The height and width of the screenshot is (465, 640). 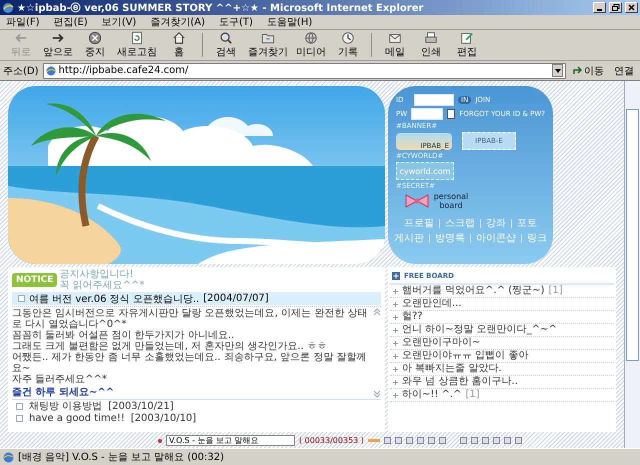 What do you see at coordinates (35, 280) in the screenshot?
I see `notice-badge: NOTICE` at bounding box center [35, 280].